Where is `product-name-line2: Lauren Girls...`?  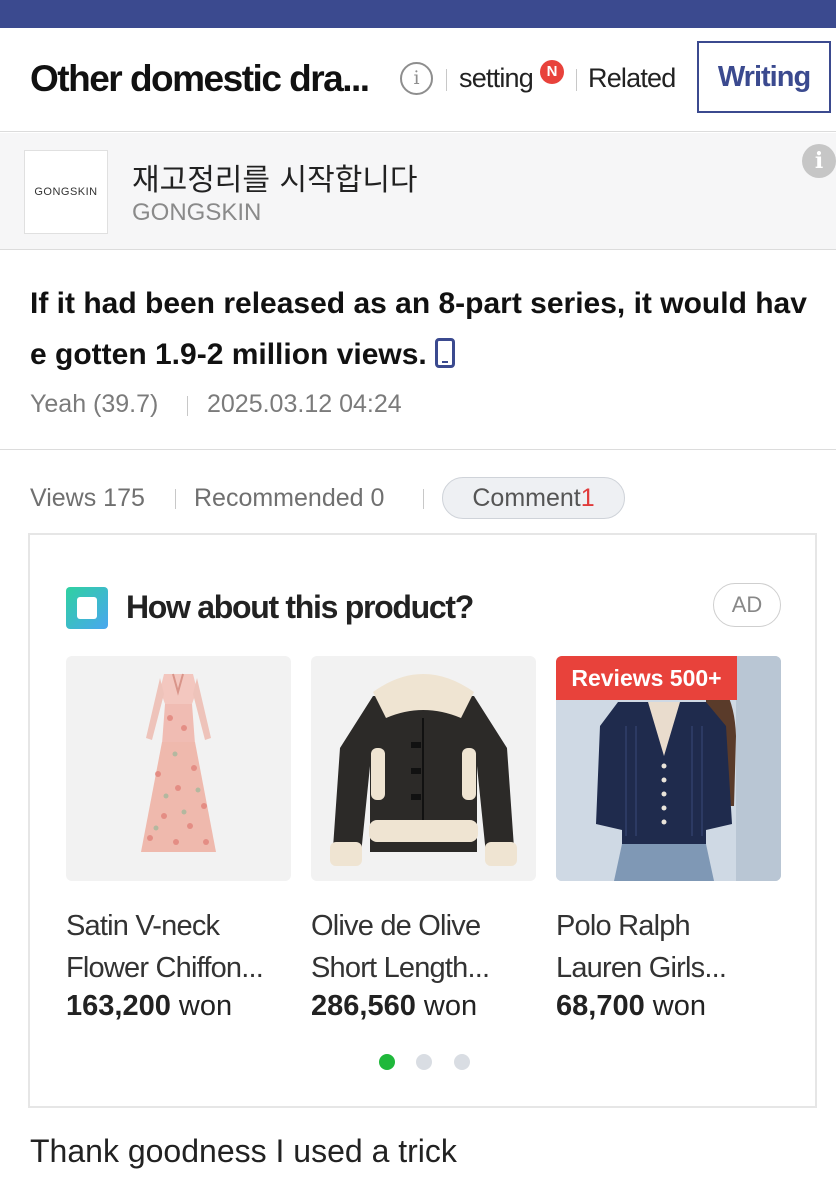
product-name-line2: Lauren Girls... is located at coordinates (641, 968).